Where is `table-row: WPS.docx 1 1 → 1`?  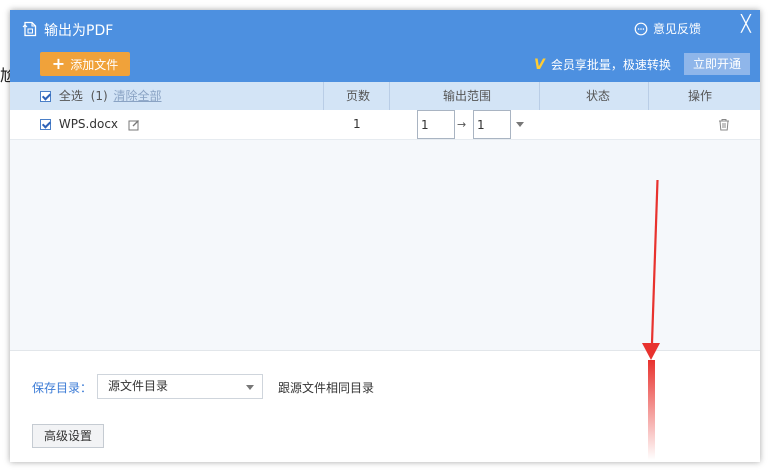
table-row: WPS.docx 1 1 → 1 is located at coordinates (385, 125).